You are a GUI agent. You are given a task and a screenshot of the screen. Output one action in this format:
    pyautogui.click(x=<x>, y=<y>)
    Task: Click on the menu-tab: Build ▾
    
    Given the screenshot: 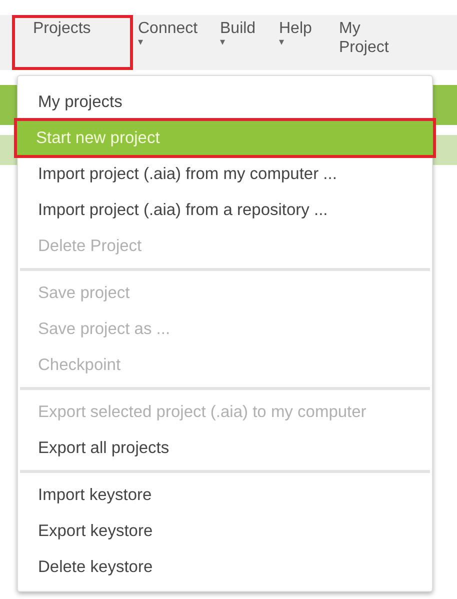 What is the action you would take?
    pyautogui.click(x=239, y=42)
    